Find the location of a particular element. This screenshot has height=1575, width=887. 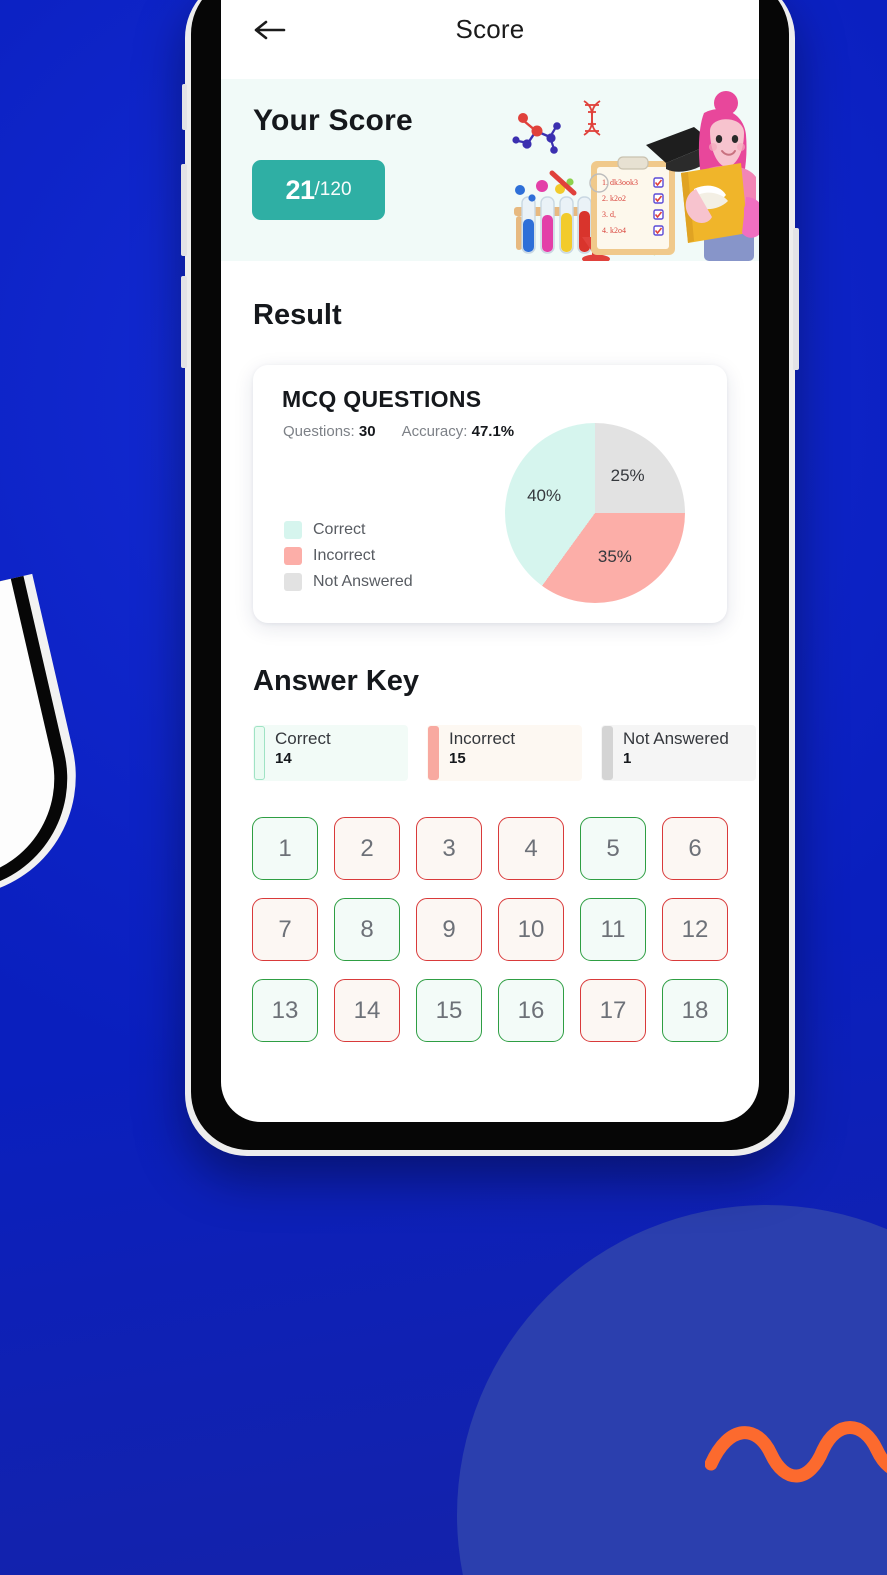

chip-count: 1 is located at coordinates (627, 758).